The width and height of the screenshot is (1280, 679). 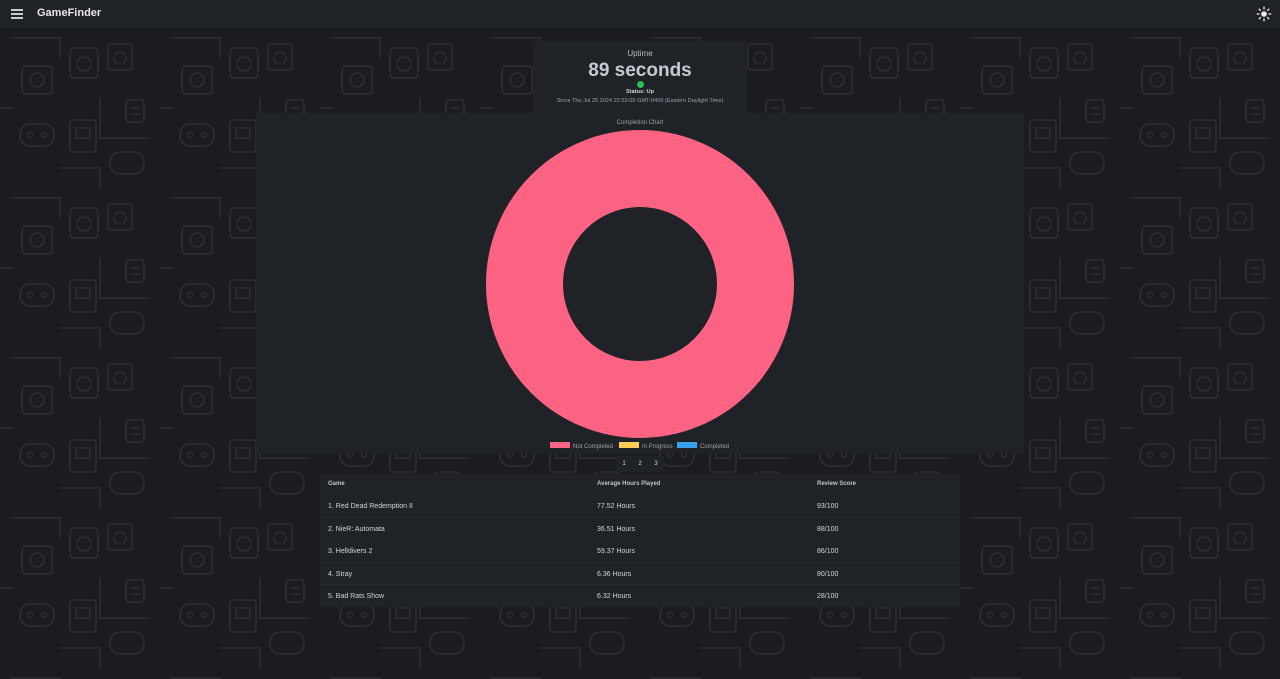 What do you see at coordinates (640, 92) in the screenshot?
I see `uptime-status: Status: Up` at bounding box center [640, 92].